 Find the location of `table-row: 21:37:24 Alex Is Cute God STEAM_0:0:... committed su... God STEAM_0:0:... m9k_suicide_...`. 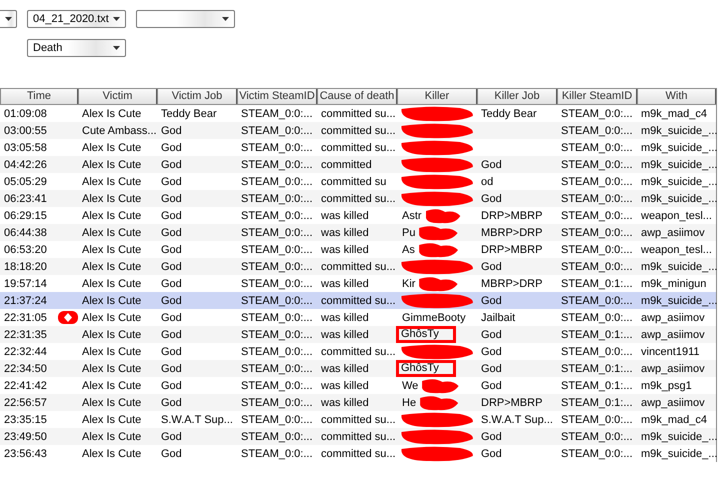

table-row: 21:37:24 Alex Is Cute God STEAM_0:0:... committed su... God STEAM_0:0:... m9k_suicide_... is located at coordinates (358, 300).